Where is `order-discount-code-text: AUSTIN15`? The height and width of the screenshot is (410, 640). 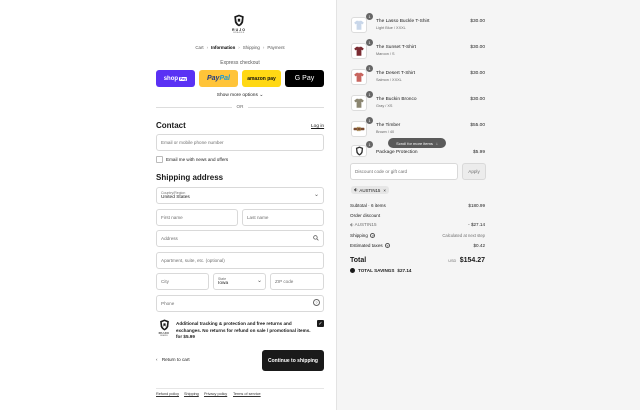 order-discount-code-text: AUSTIN15 is located at coordinates (365, 224).